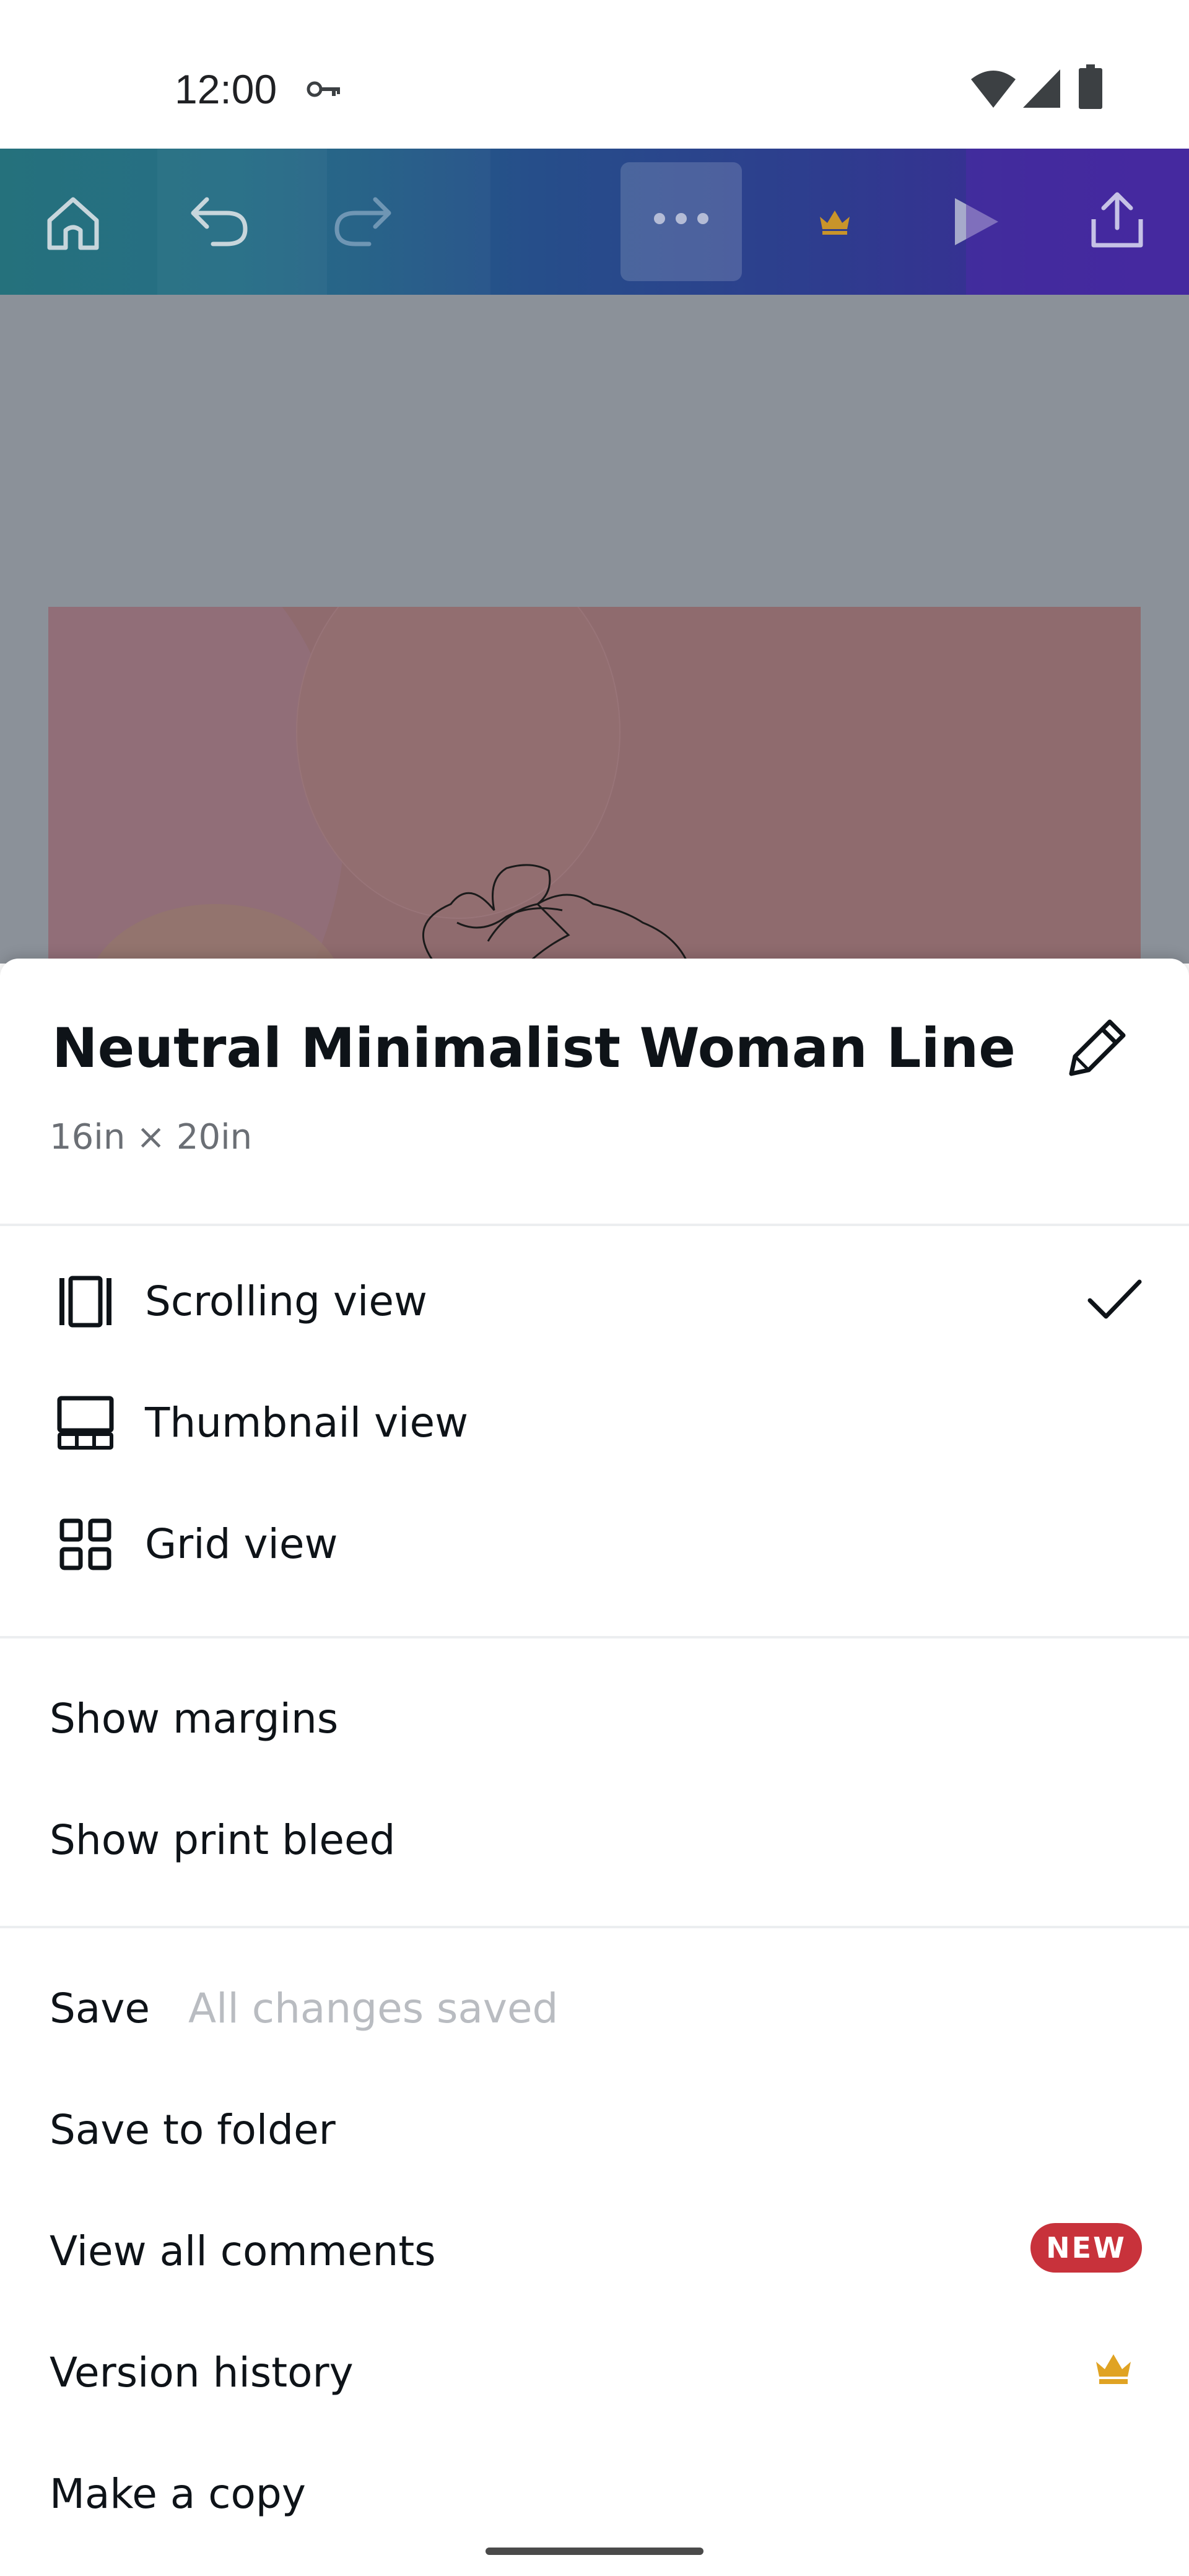 The height and width of the screenshot is (2576, 1189). I want to click on version-history-option: Version history, so click(594, 2373).